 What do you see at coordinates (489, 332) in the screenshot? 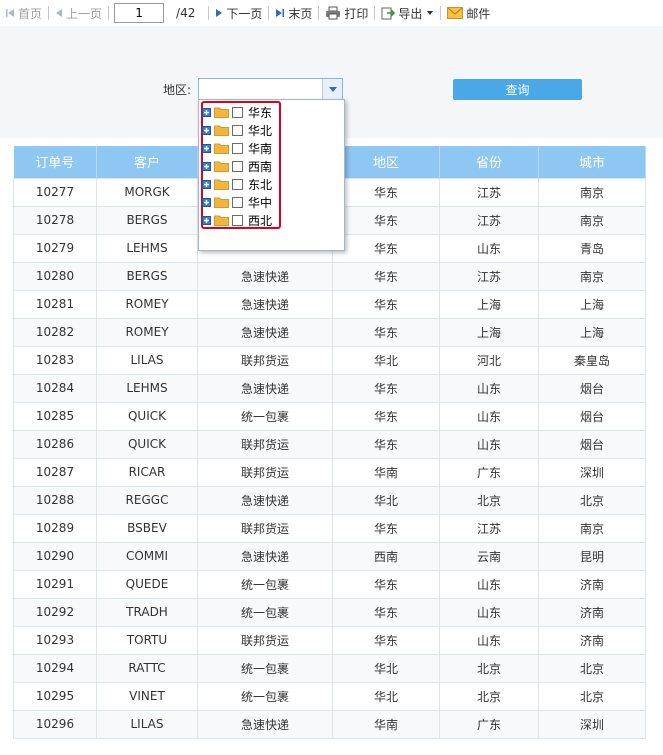
I see `province-cell: 上海` at bounding box center [489, 332].